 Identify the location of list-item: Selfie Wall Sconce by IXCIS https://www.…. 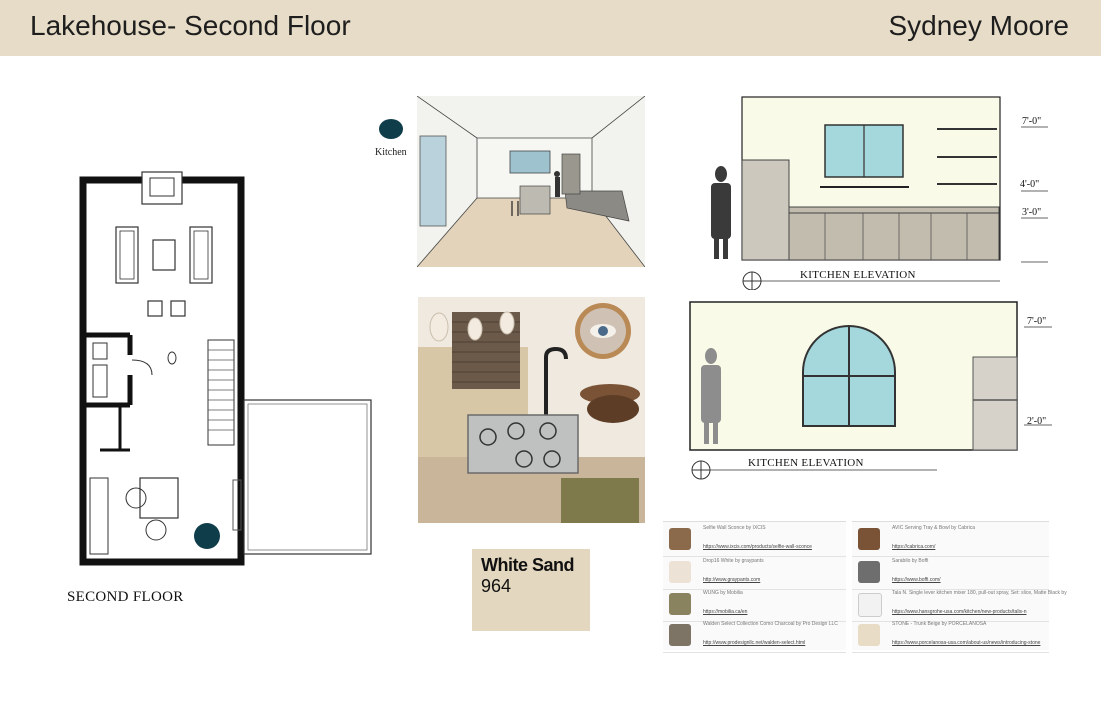
(754, 539).